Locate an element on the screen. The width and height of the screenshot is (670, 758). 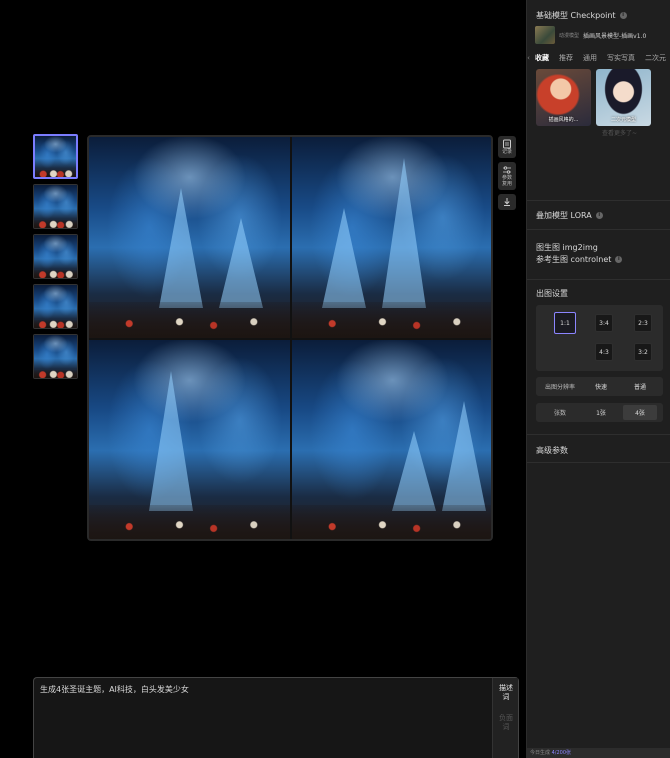
lora-title: 叠加模型 LORA is located at coordinates (564, 215).